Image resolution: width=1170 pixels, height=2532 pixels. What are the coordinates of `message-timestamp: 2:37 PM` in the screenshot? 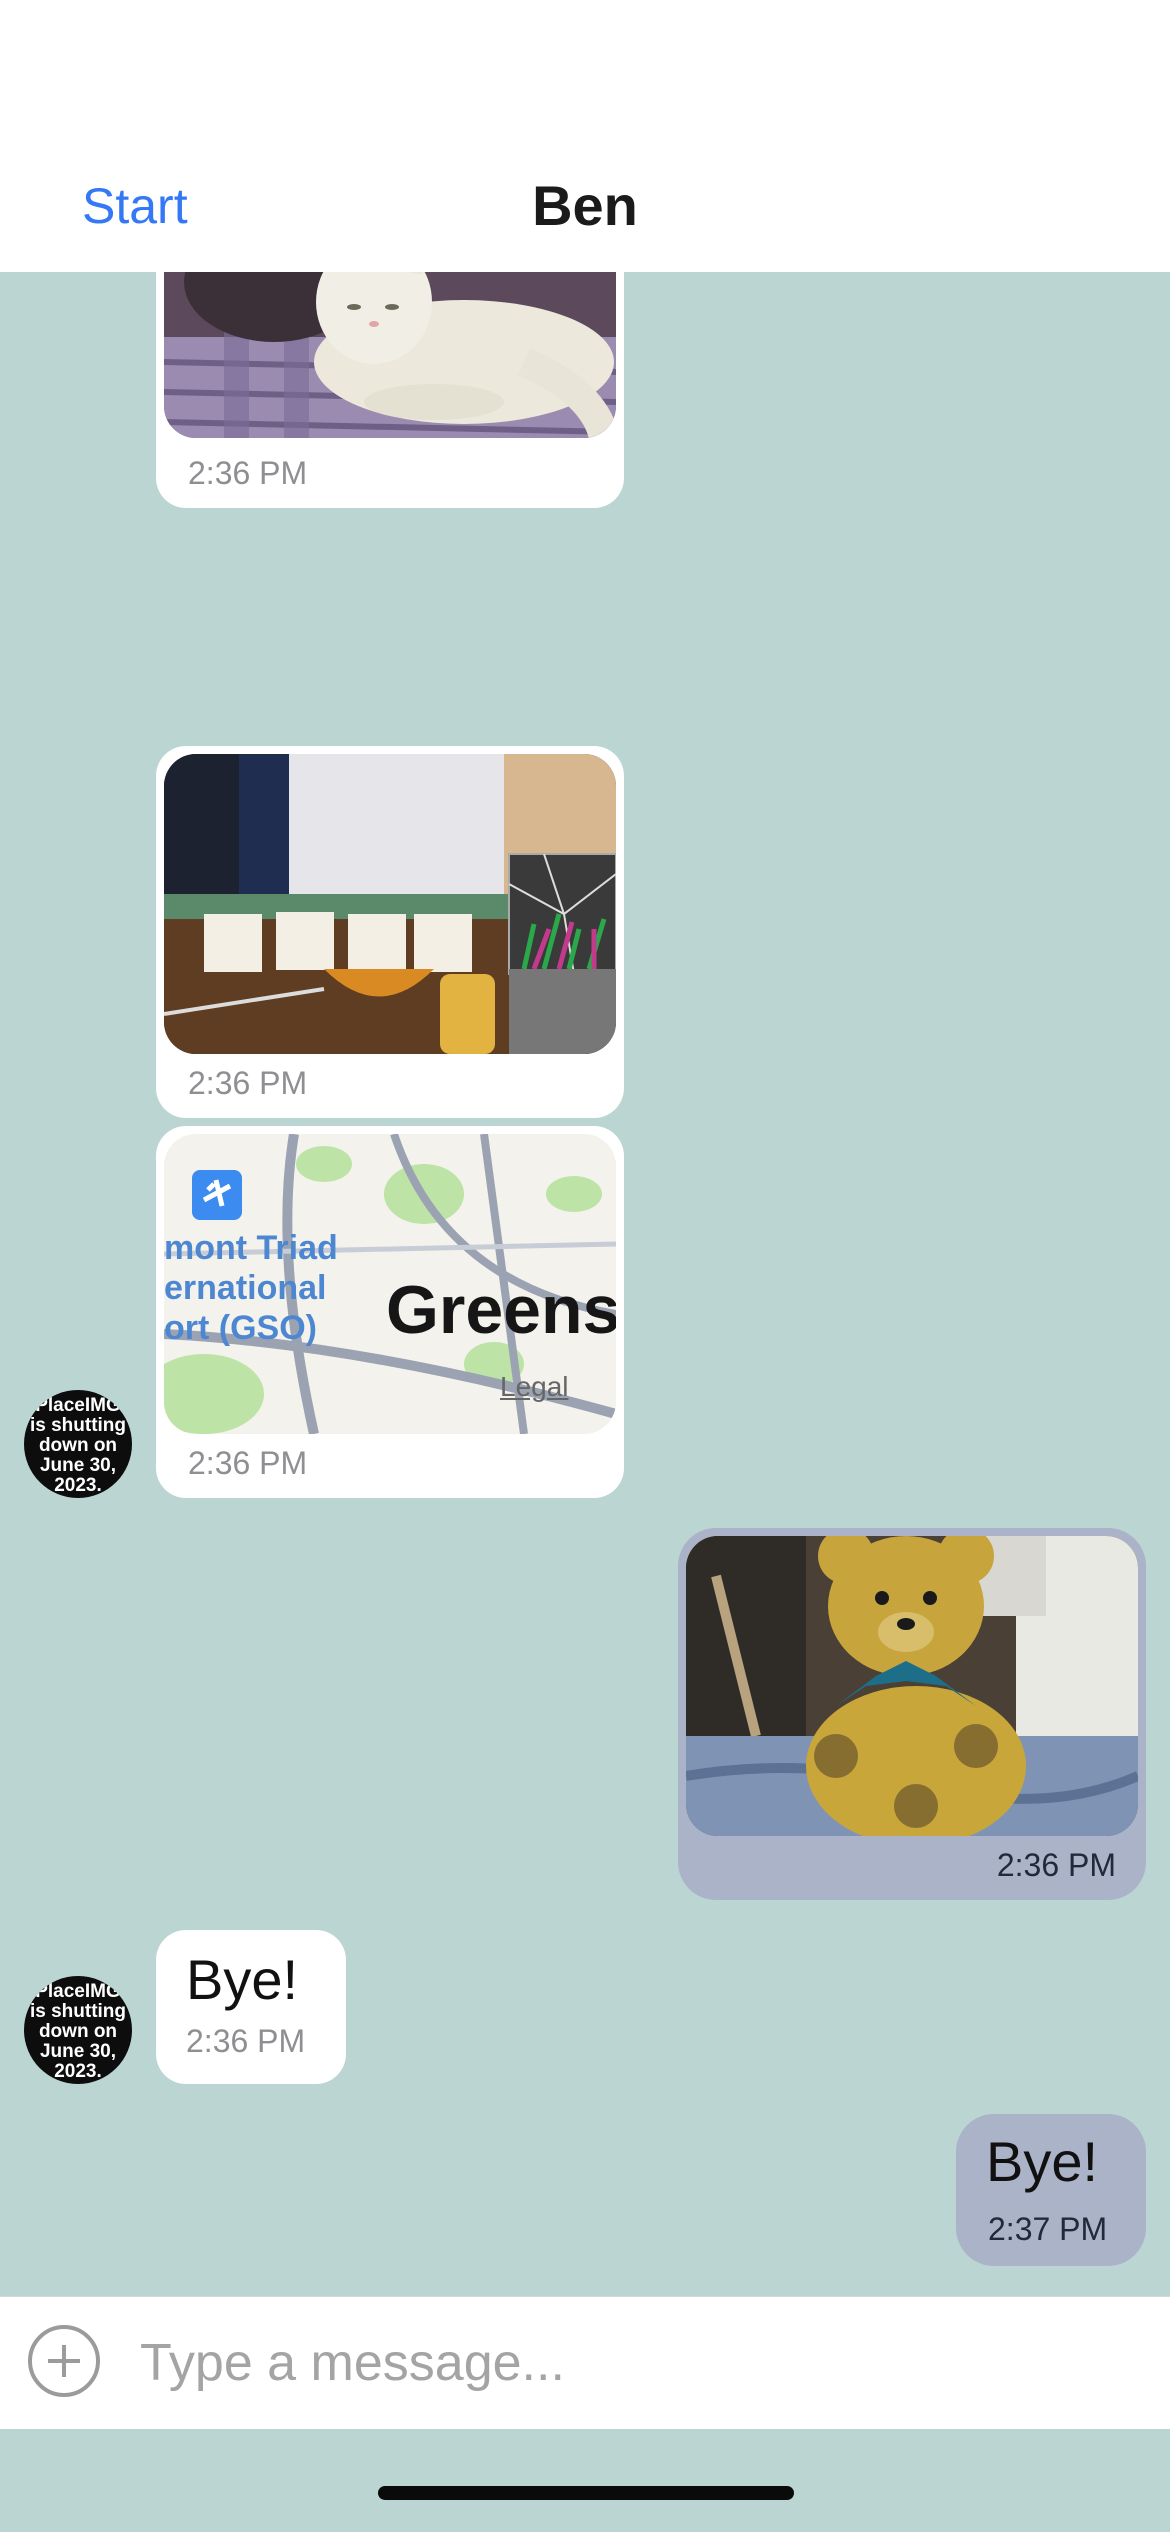 It's located at (1048, 2229).